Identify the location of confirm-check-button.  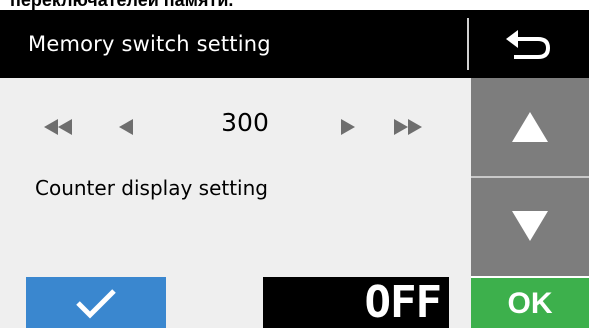
(96, 302).